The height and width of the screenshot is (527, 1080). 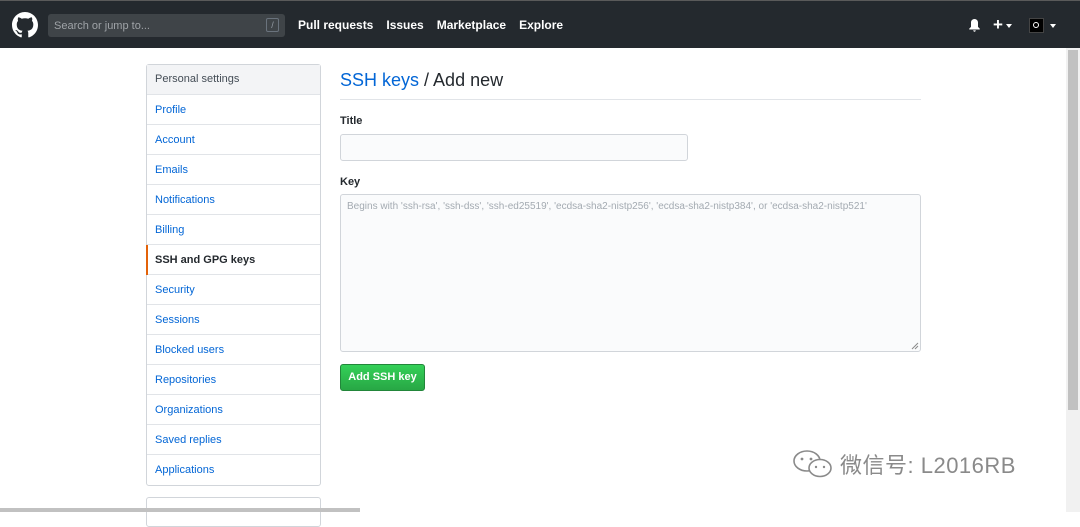 What do you see at coordinates (382, 377) in the screenshot?
I see `add-ssh-key-button: Add SSH key` at bounding box center [382, 377].